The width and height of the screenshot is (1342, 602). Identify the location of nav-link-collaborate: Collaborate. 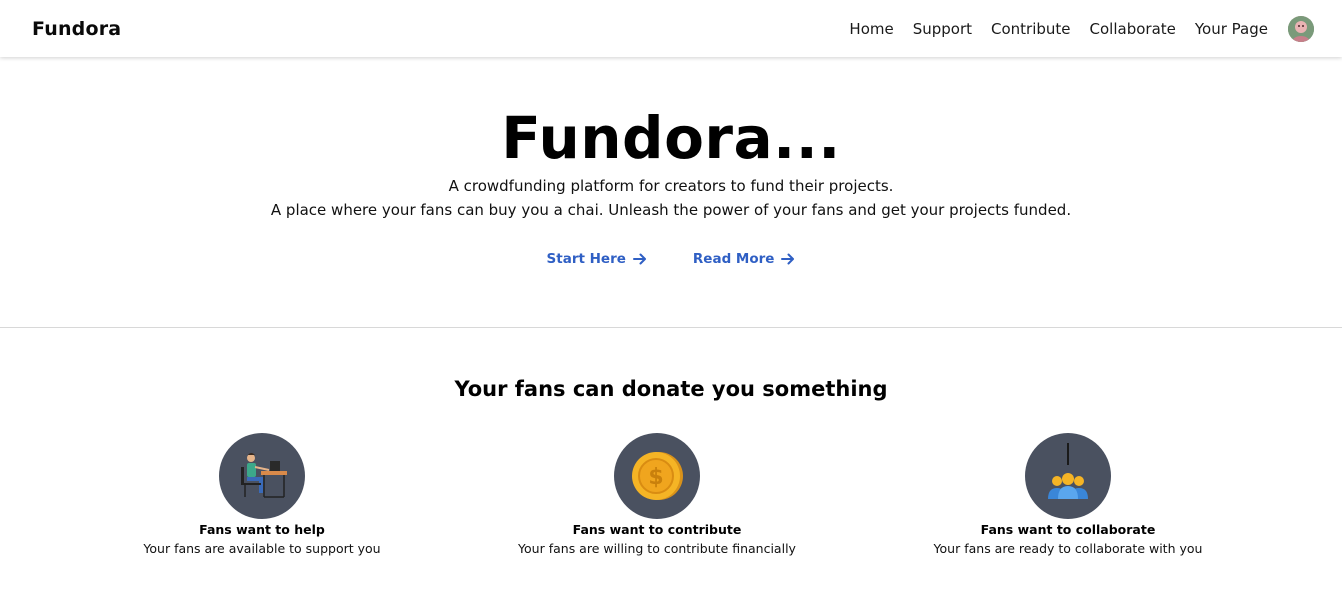
(1133, 29).